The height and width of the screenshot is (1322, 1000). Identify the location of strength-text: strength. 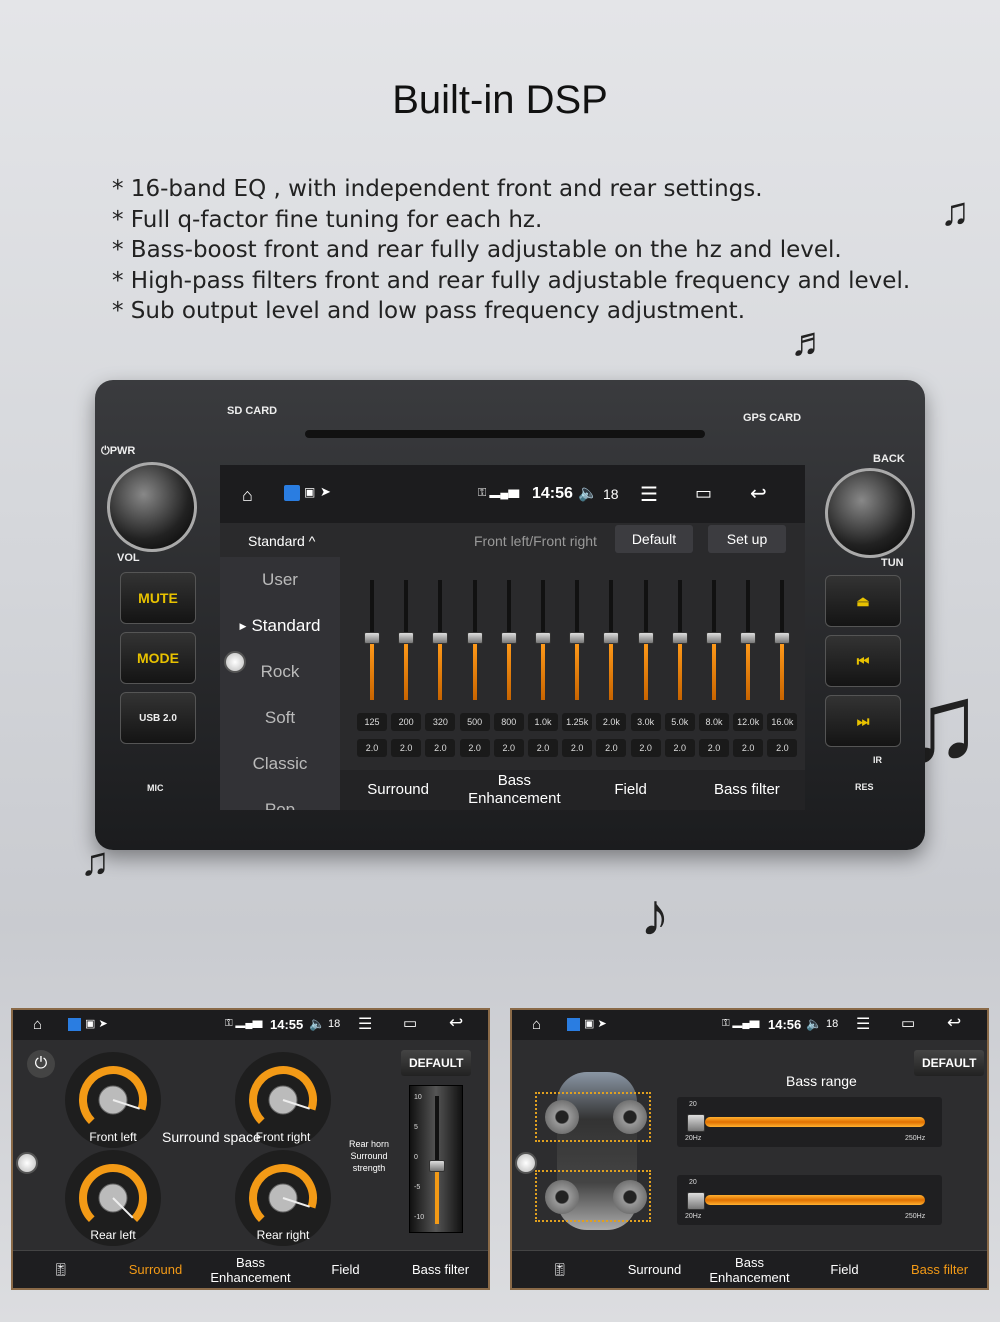
(369, 1168).